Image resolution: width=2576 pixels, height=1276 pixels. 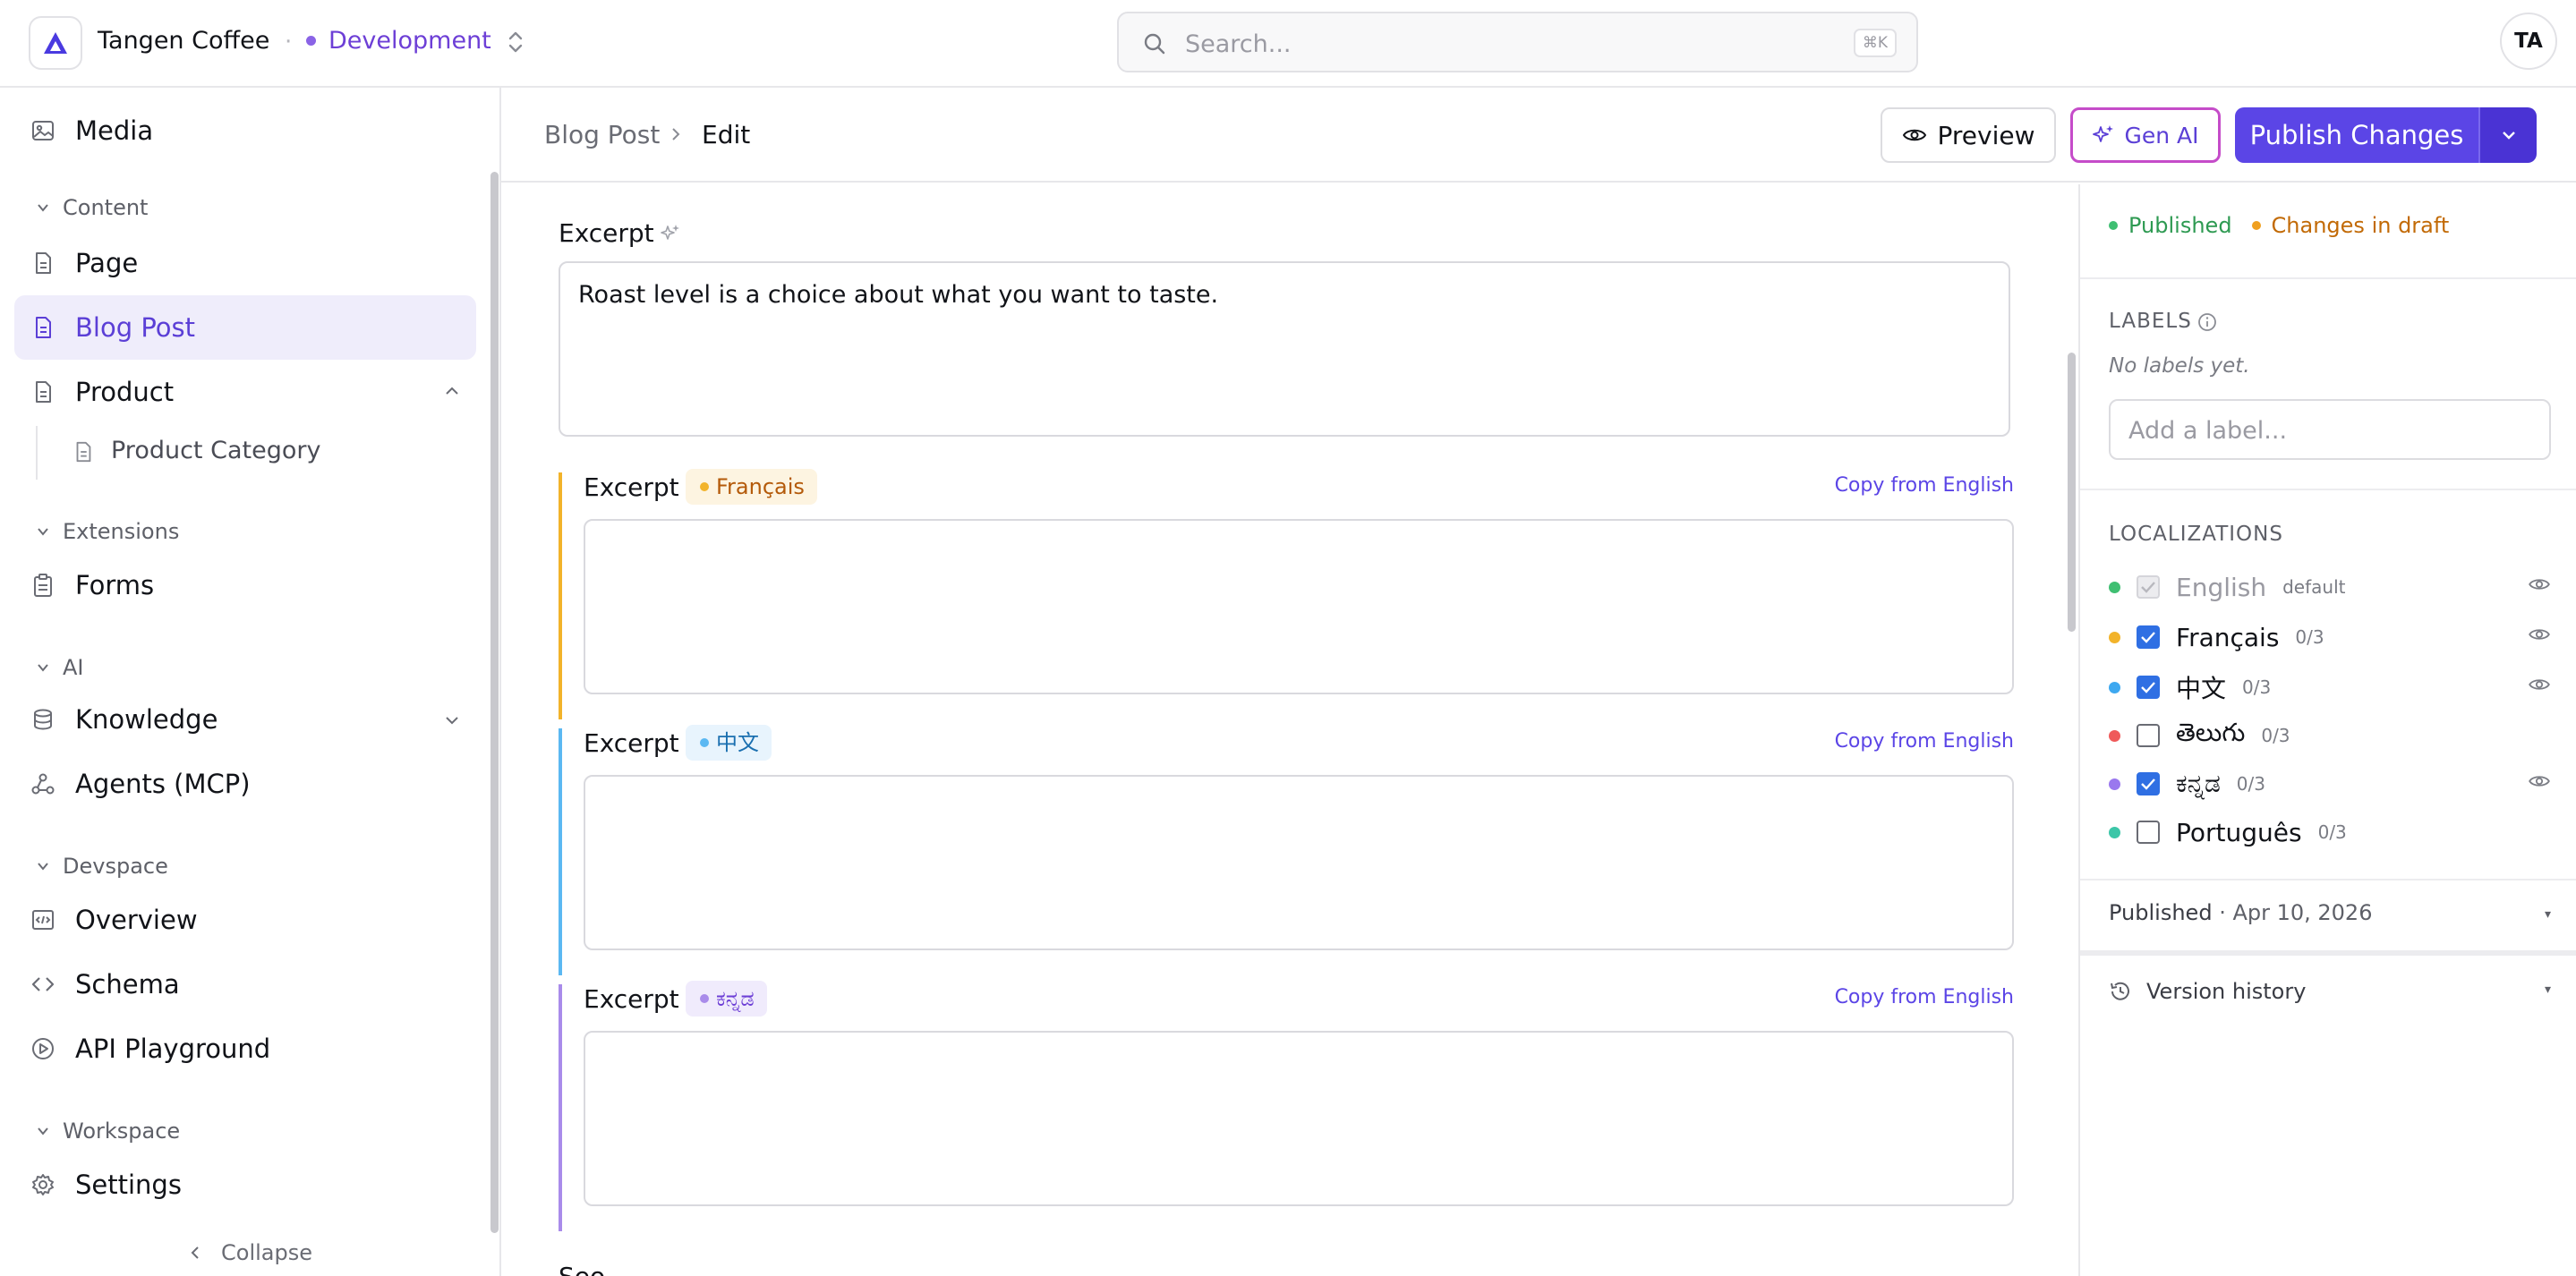 What do you see at coordinates (2207, 322) in the screenshot?
I see `info-icon` at bounding box center [2207, 322].